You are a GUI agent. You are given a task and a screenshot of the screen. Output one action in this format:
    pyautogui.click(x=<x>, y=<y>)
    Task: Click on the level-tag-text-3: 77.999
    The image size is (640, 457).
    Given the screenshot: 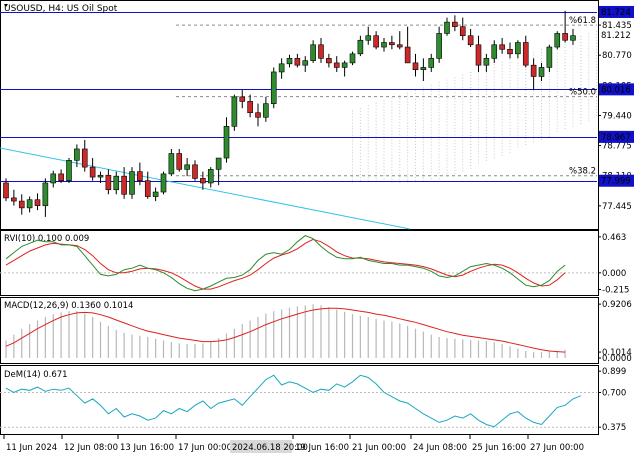 What is the action you would take?
    pyautogui.click(x=616, y=182)
    